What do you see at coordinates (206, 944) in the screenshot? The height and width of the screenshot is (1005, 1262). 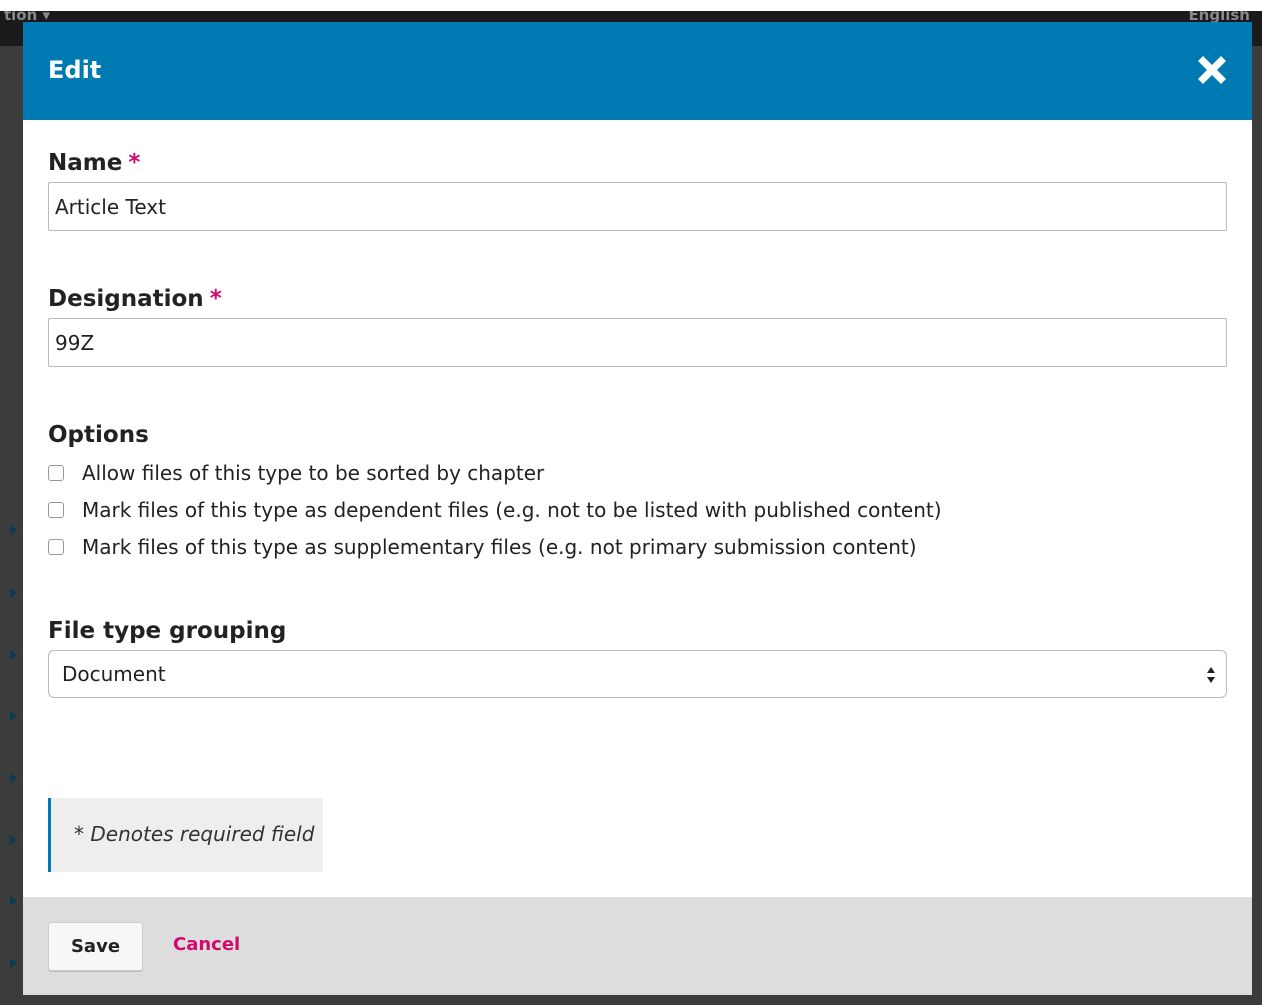 I see `cancel-link: Cancel` at bounding box center [206, 944].